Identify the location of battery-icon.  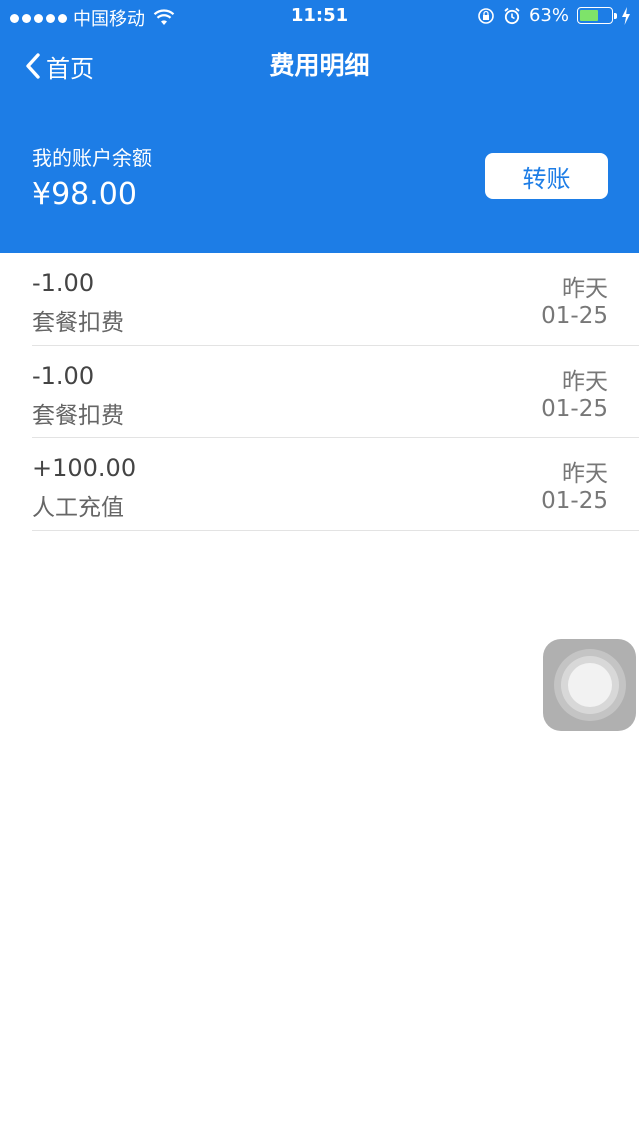
(597, 15).